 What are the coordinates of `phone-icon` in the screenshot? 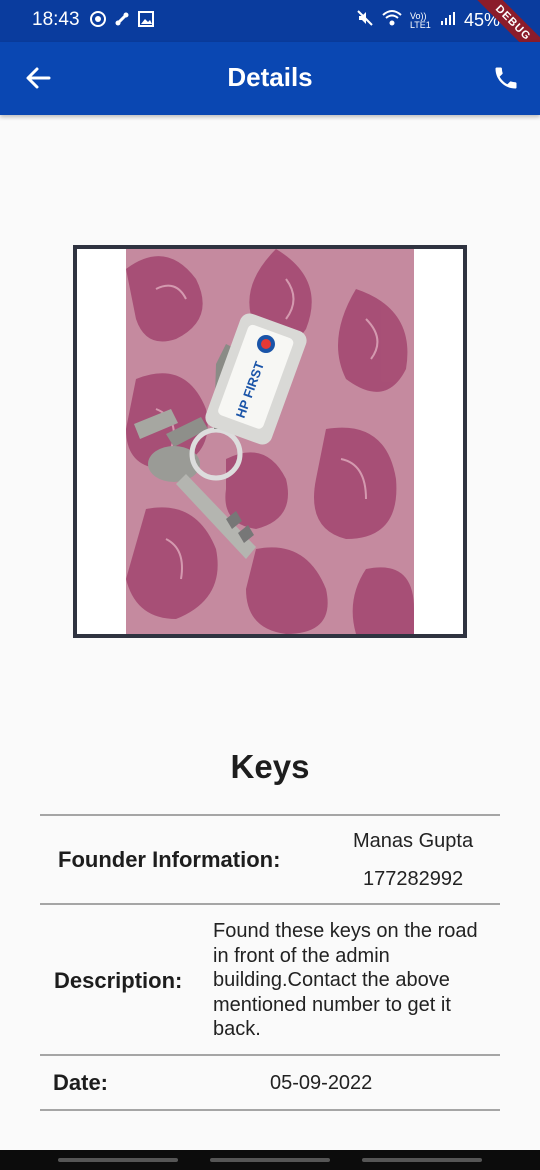 It's located at (506, 78).